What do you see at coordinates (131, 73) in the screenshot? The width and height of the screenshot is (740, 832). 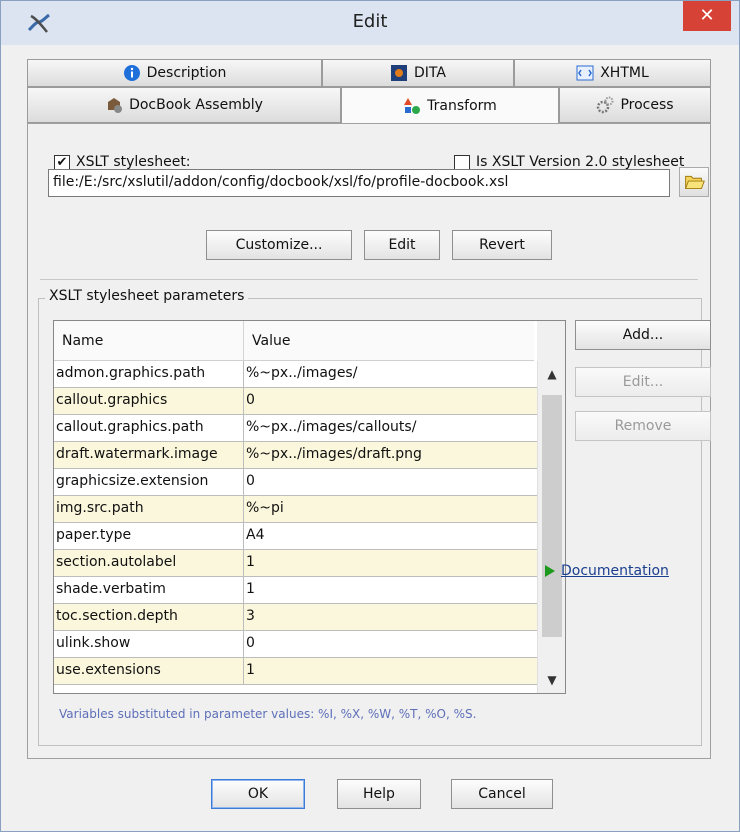 I see `info-icon` at bounding box center [131, 73].